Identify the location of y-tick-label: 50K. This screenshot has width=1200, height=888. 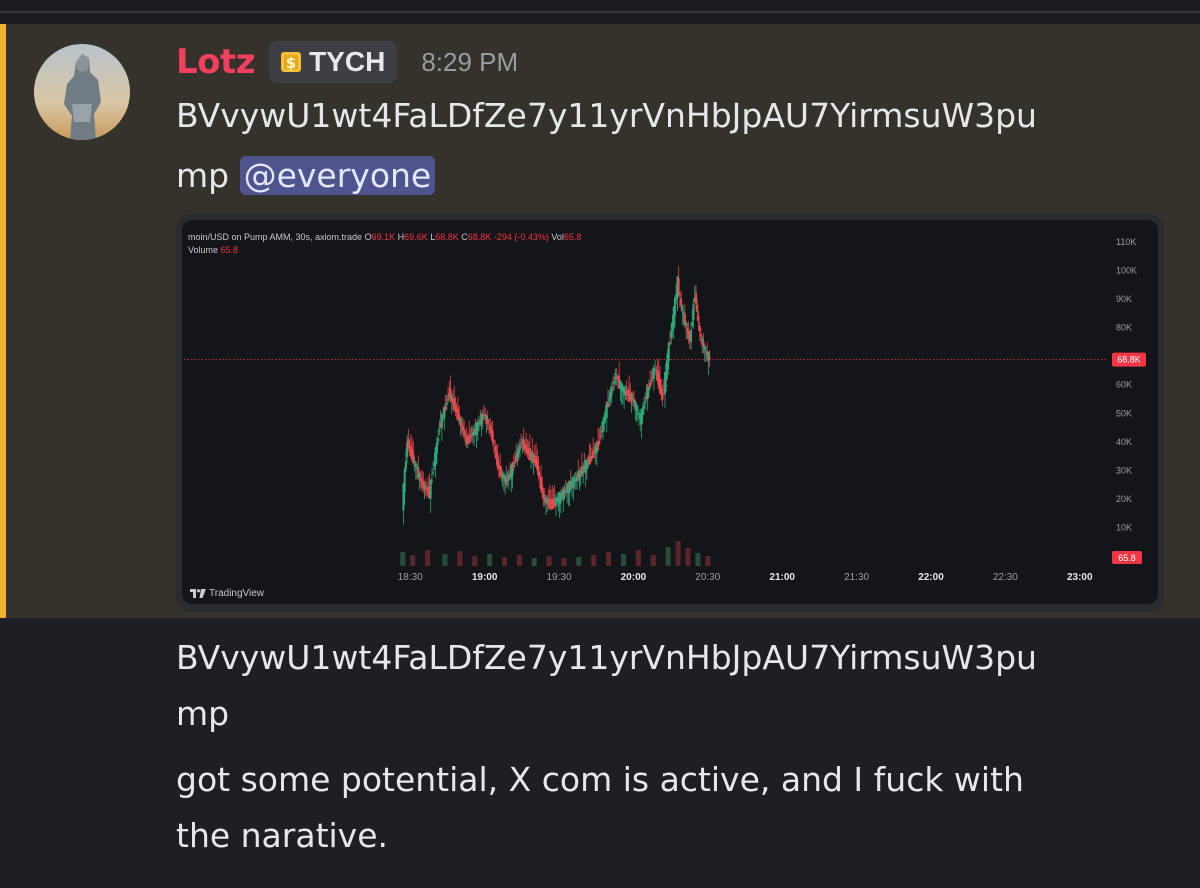
(1124, 413).